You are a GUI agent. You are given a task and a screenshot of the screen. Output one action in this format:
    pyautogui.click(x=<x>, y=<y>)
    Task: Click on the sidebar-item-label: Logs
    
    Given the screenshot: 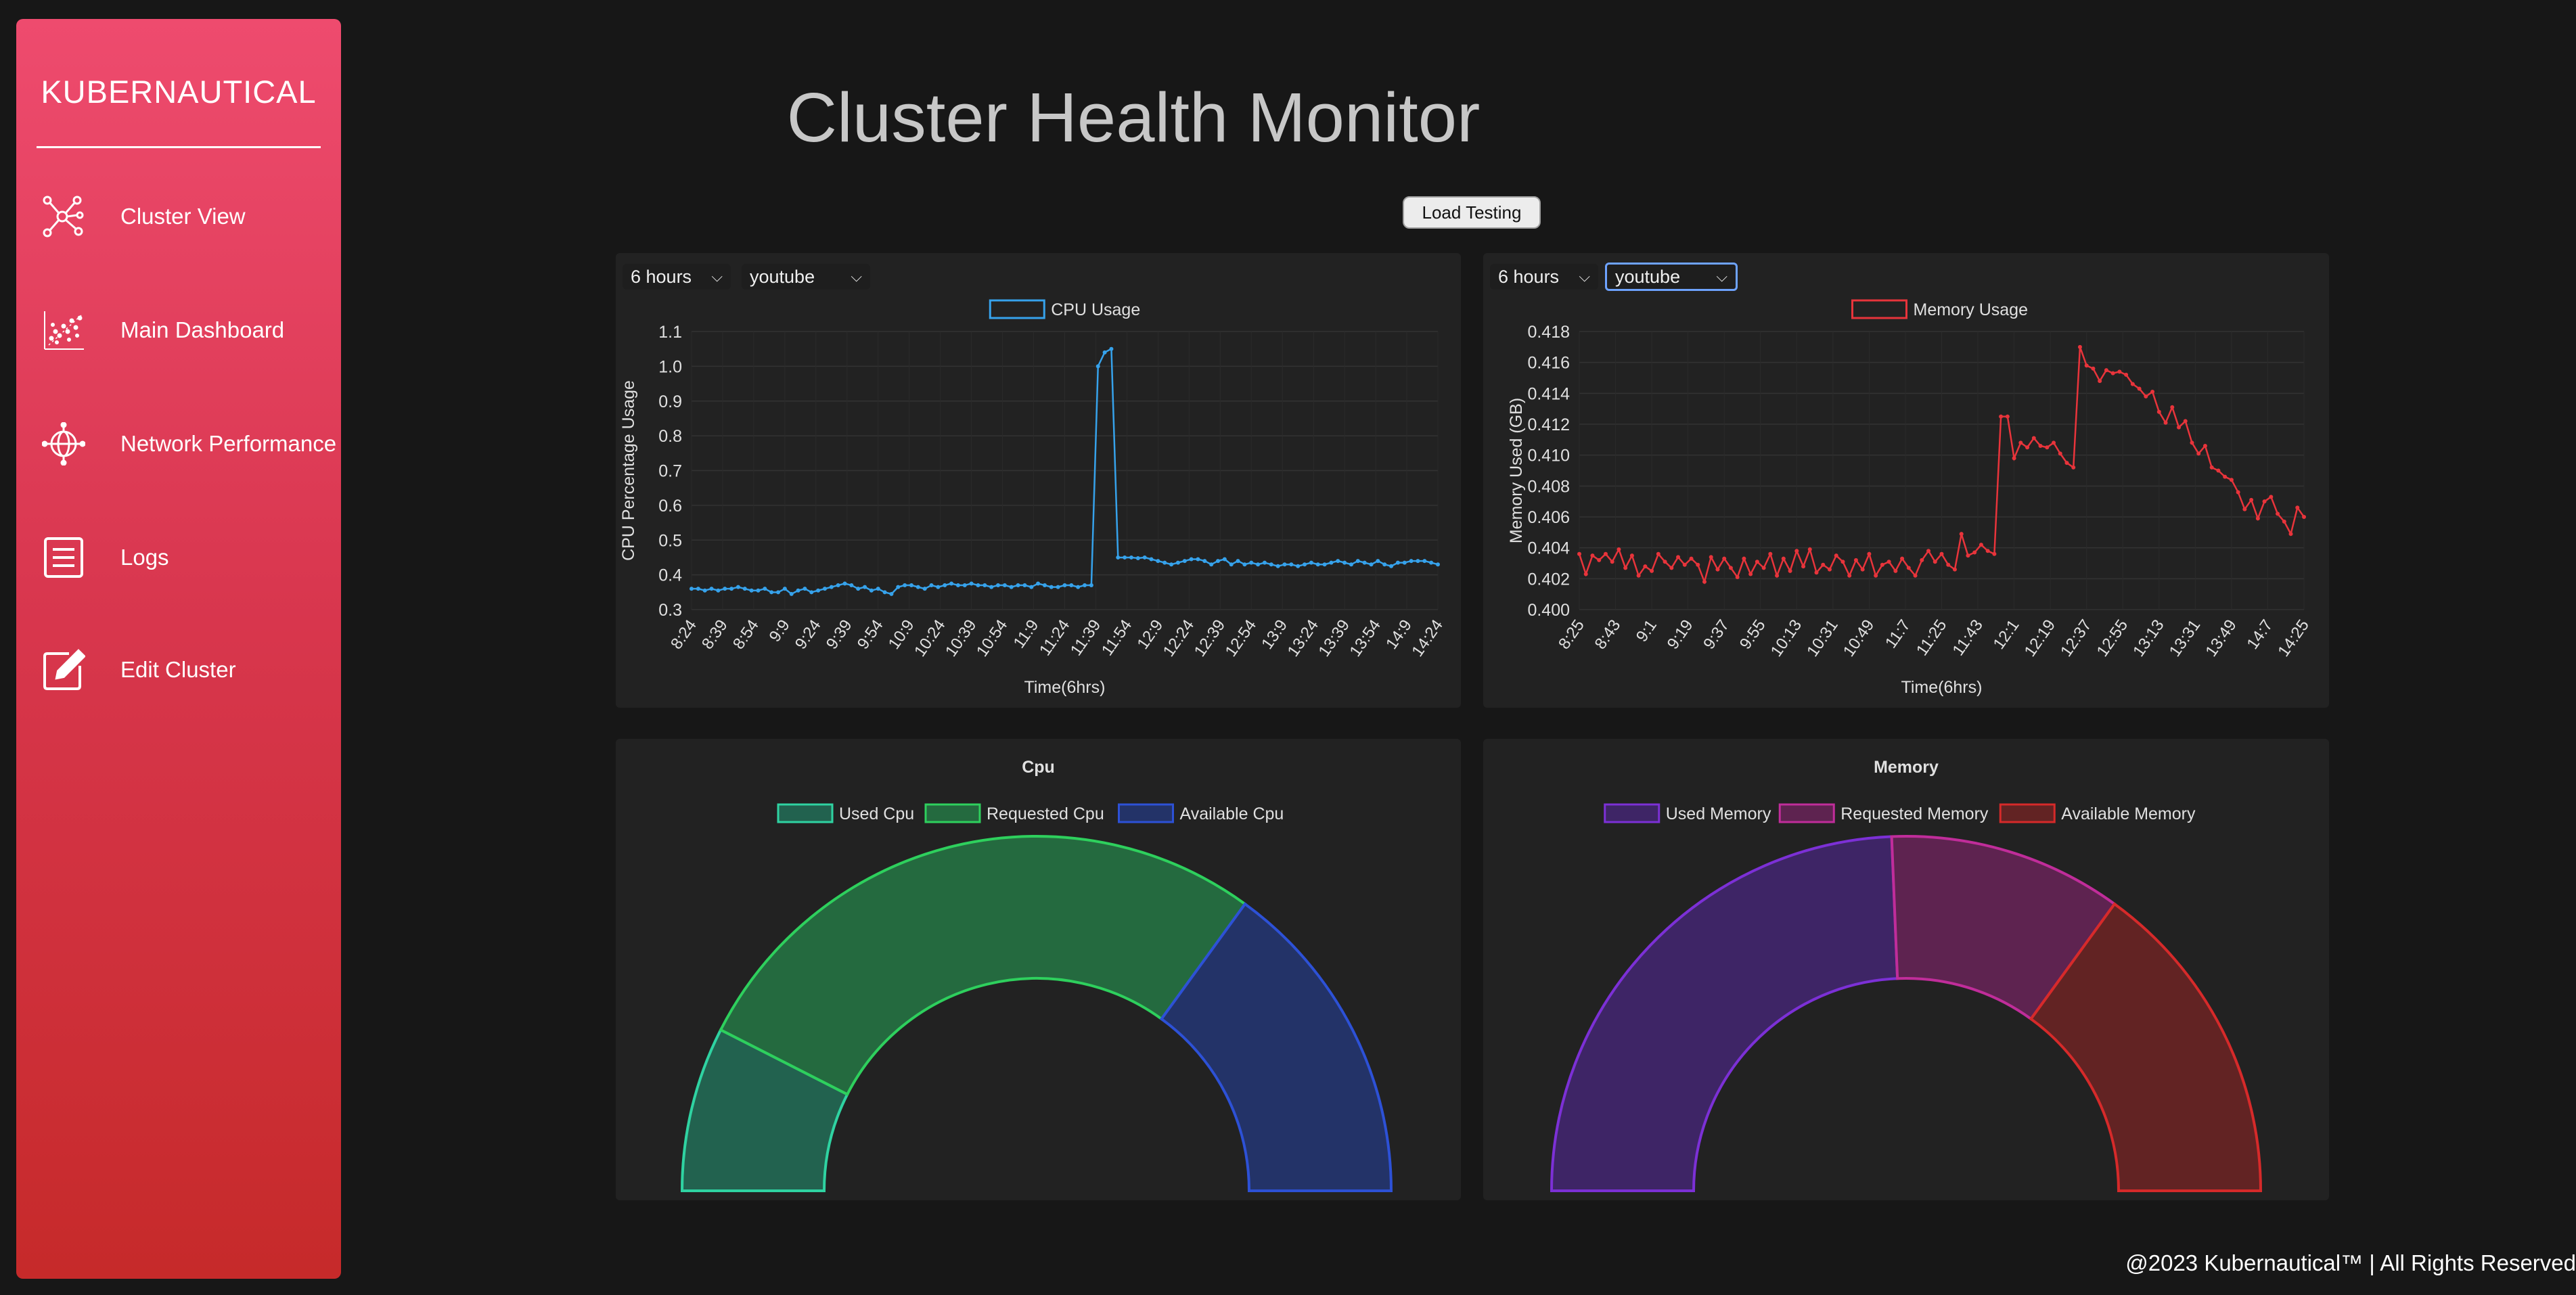 What is the action you would take?
    pyautogui.click(x=144, y=557)
    